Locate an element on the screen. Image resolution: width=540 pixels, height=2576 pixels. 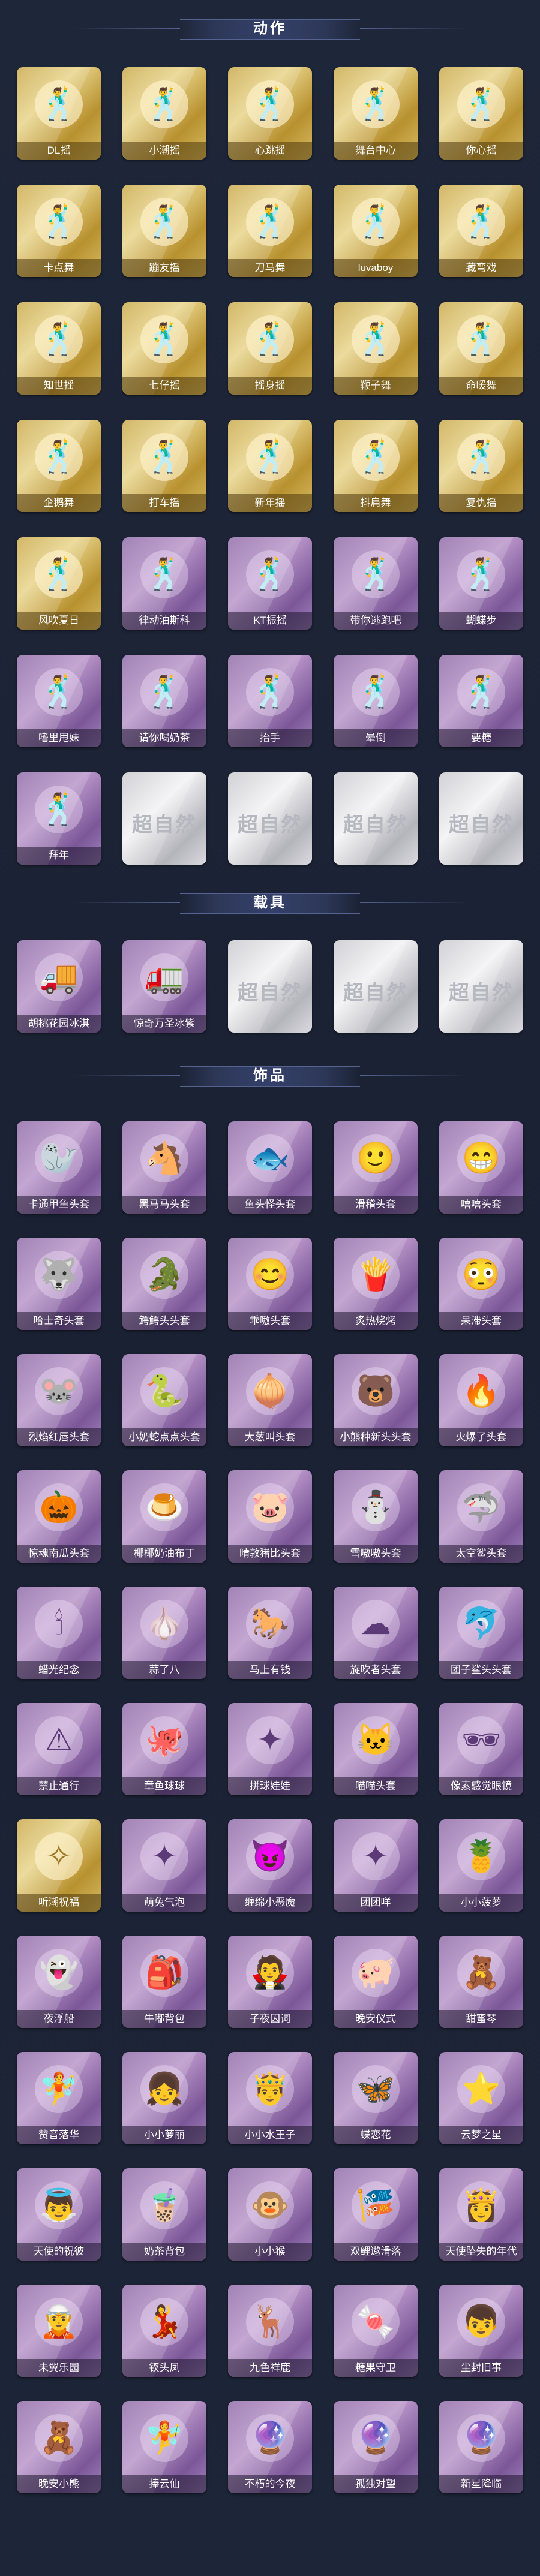
accessories-item-card: 😈 缠绵小恶魔 is located at coordinates (270, 1865).